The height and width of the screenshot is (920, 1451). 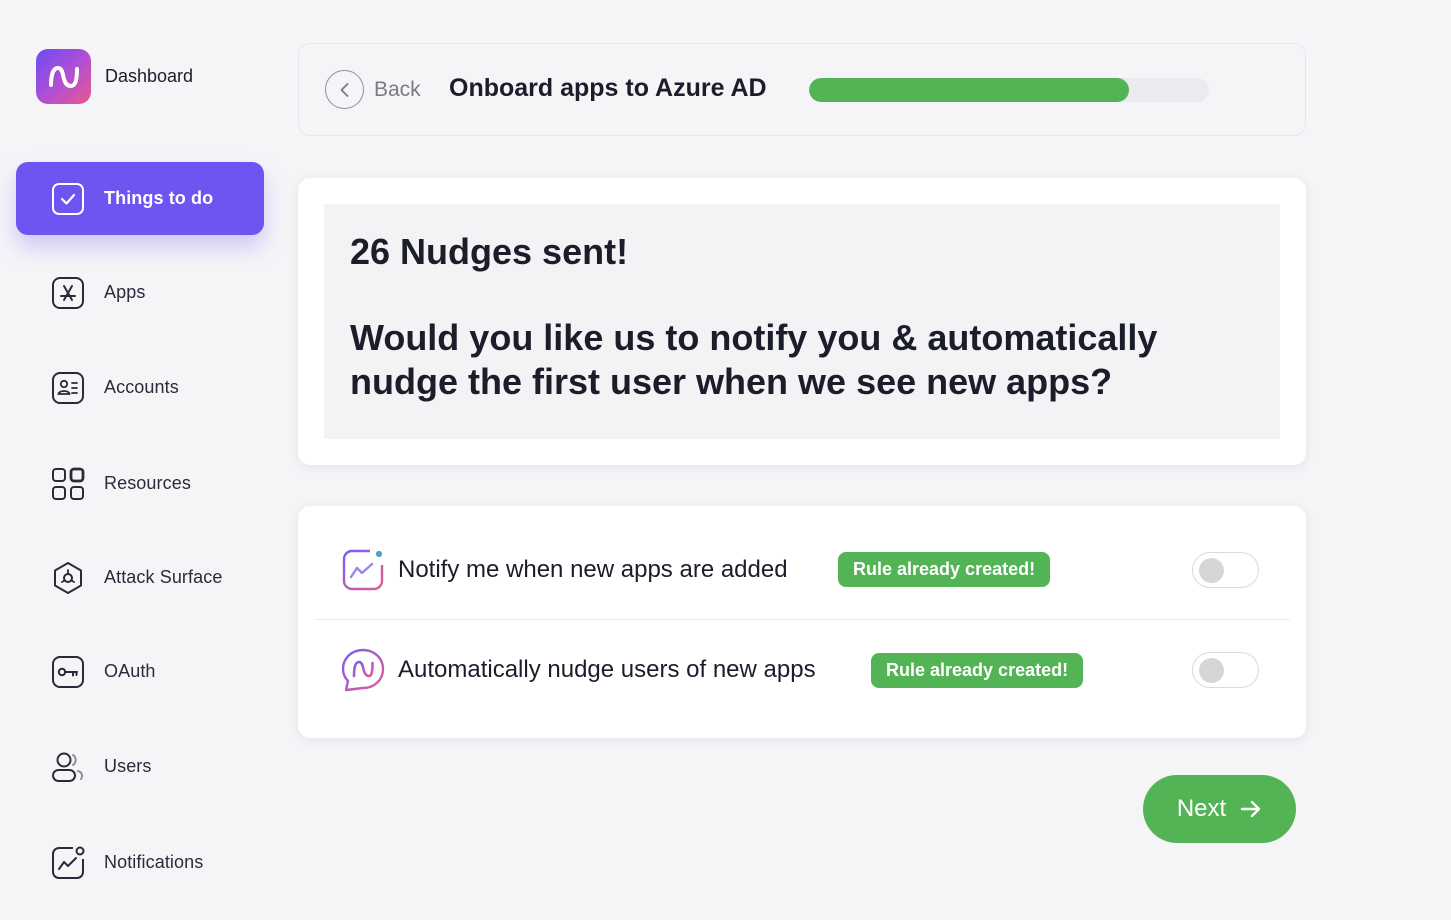 I want to click on sidebar-item-apps: Apps, so click(x=140, y=292).